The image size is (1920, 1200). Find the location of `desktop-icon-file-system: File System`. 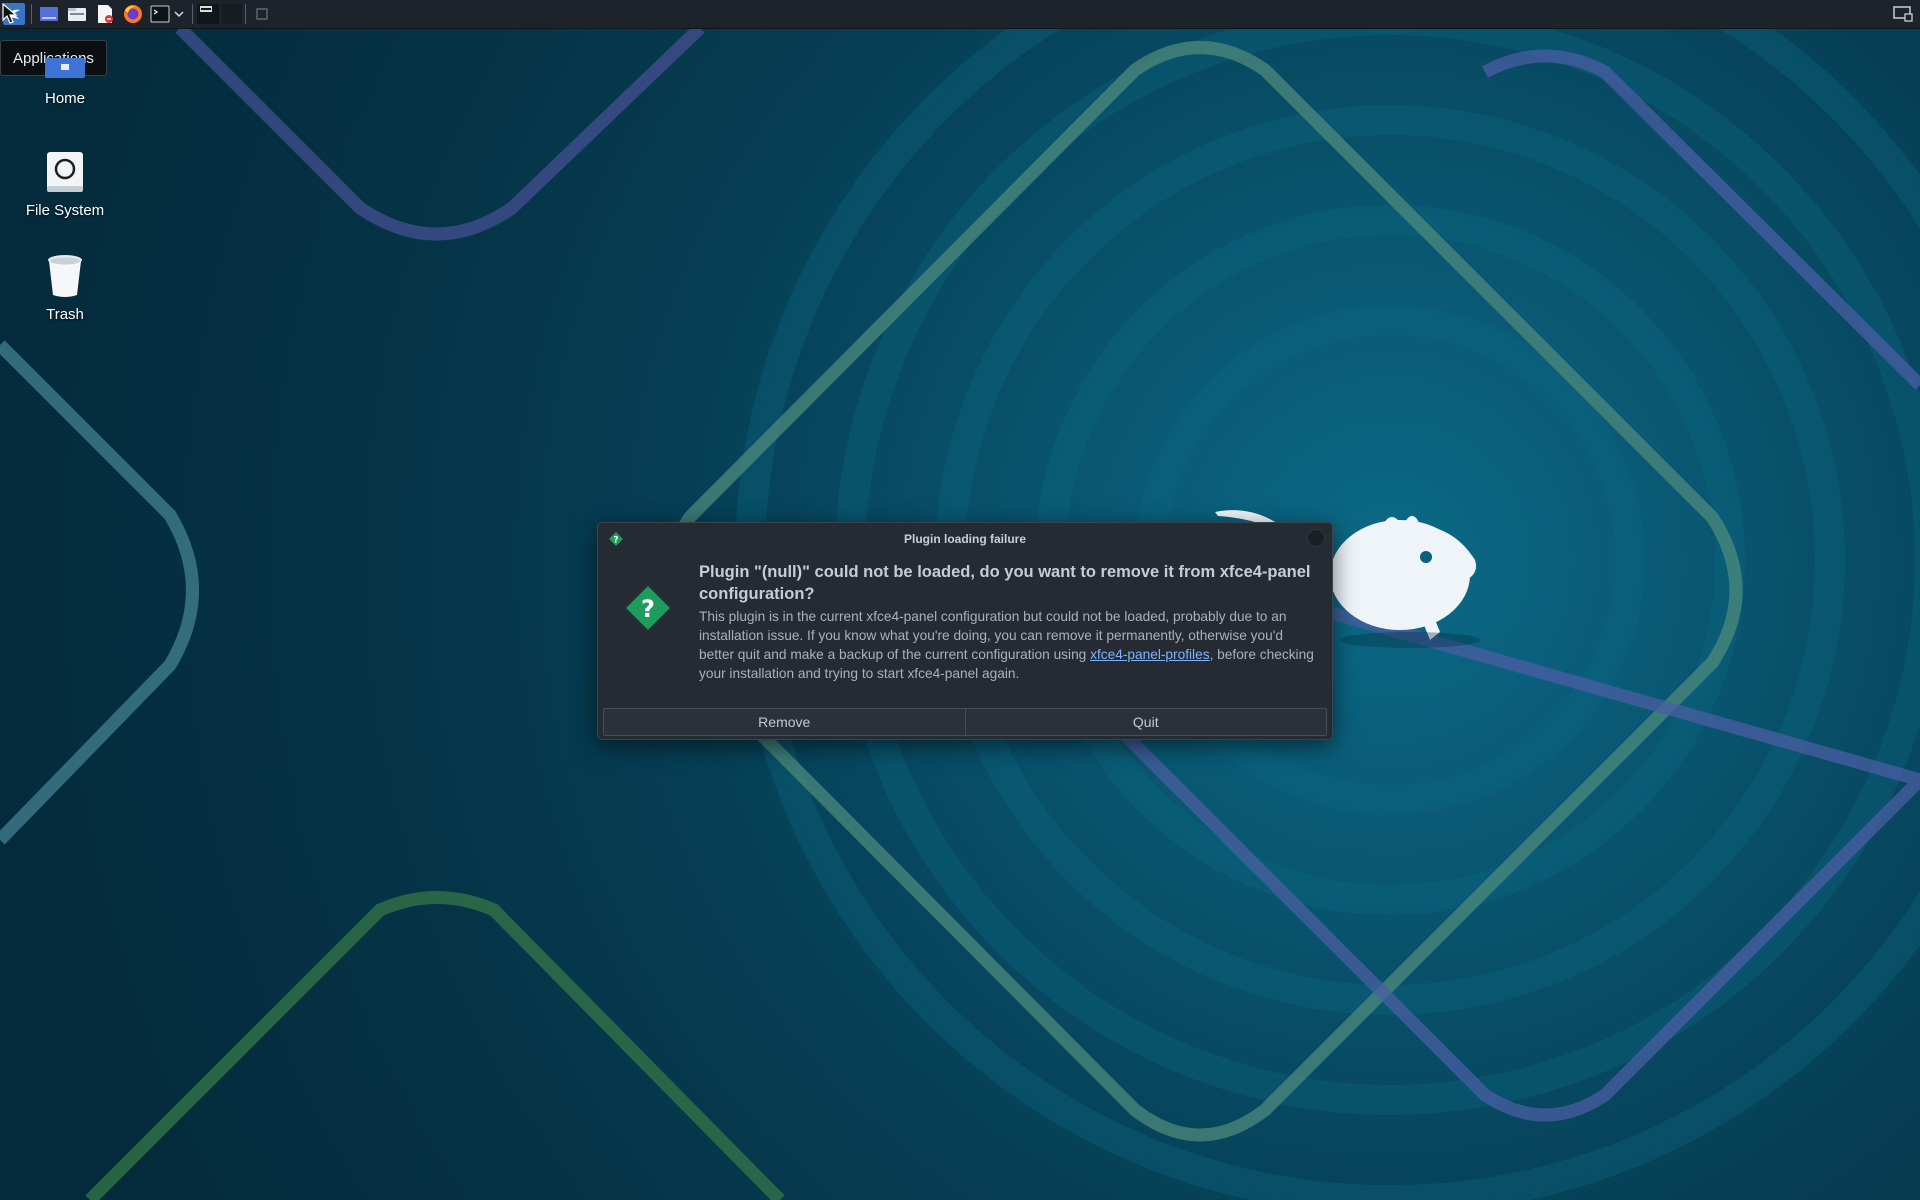

desktop-icon-file-system: File System is located at coordinates (65, 183).